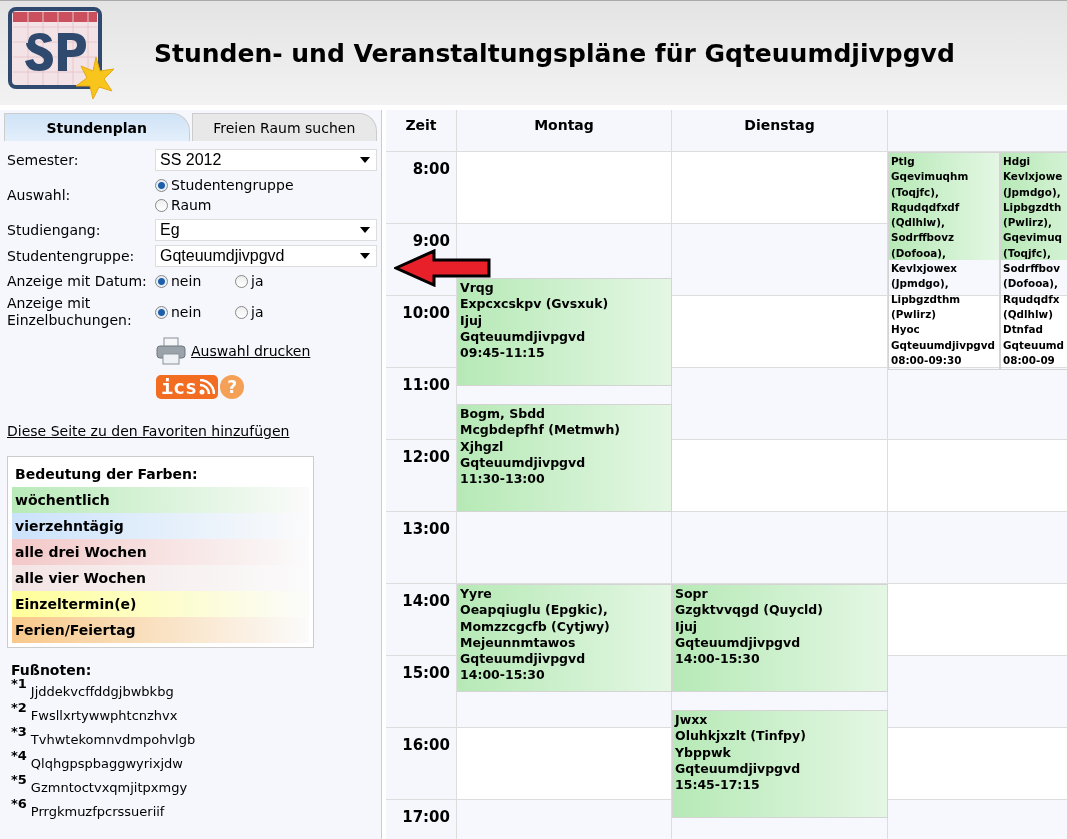  I want to click on hour-label: 15:00, so click(421, 692).